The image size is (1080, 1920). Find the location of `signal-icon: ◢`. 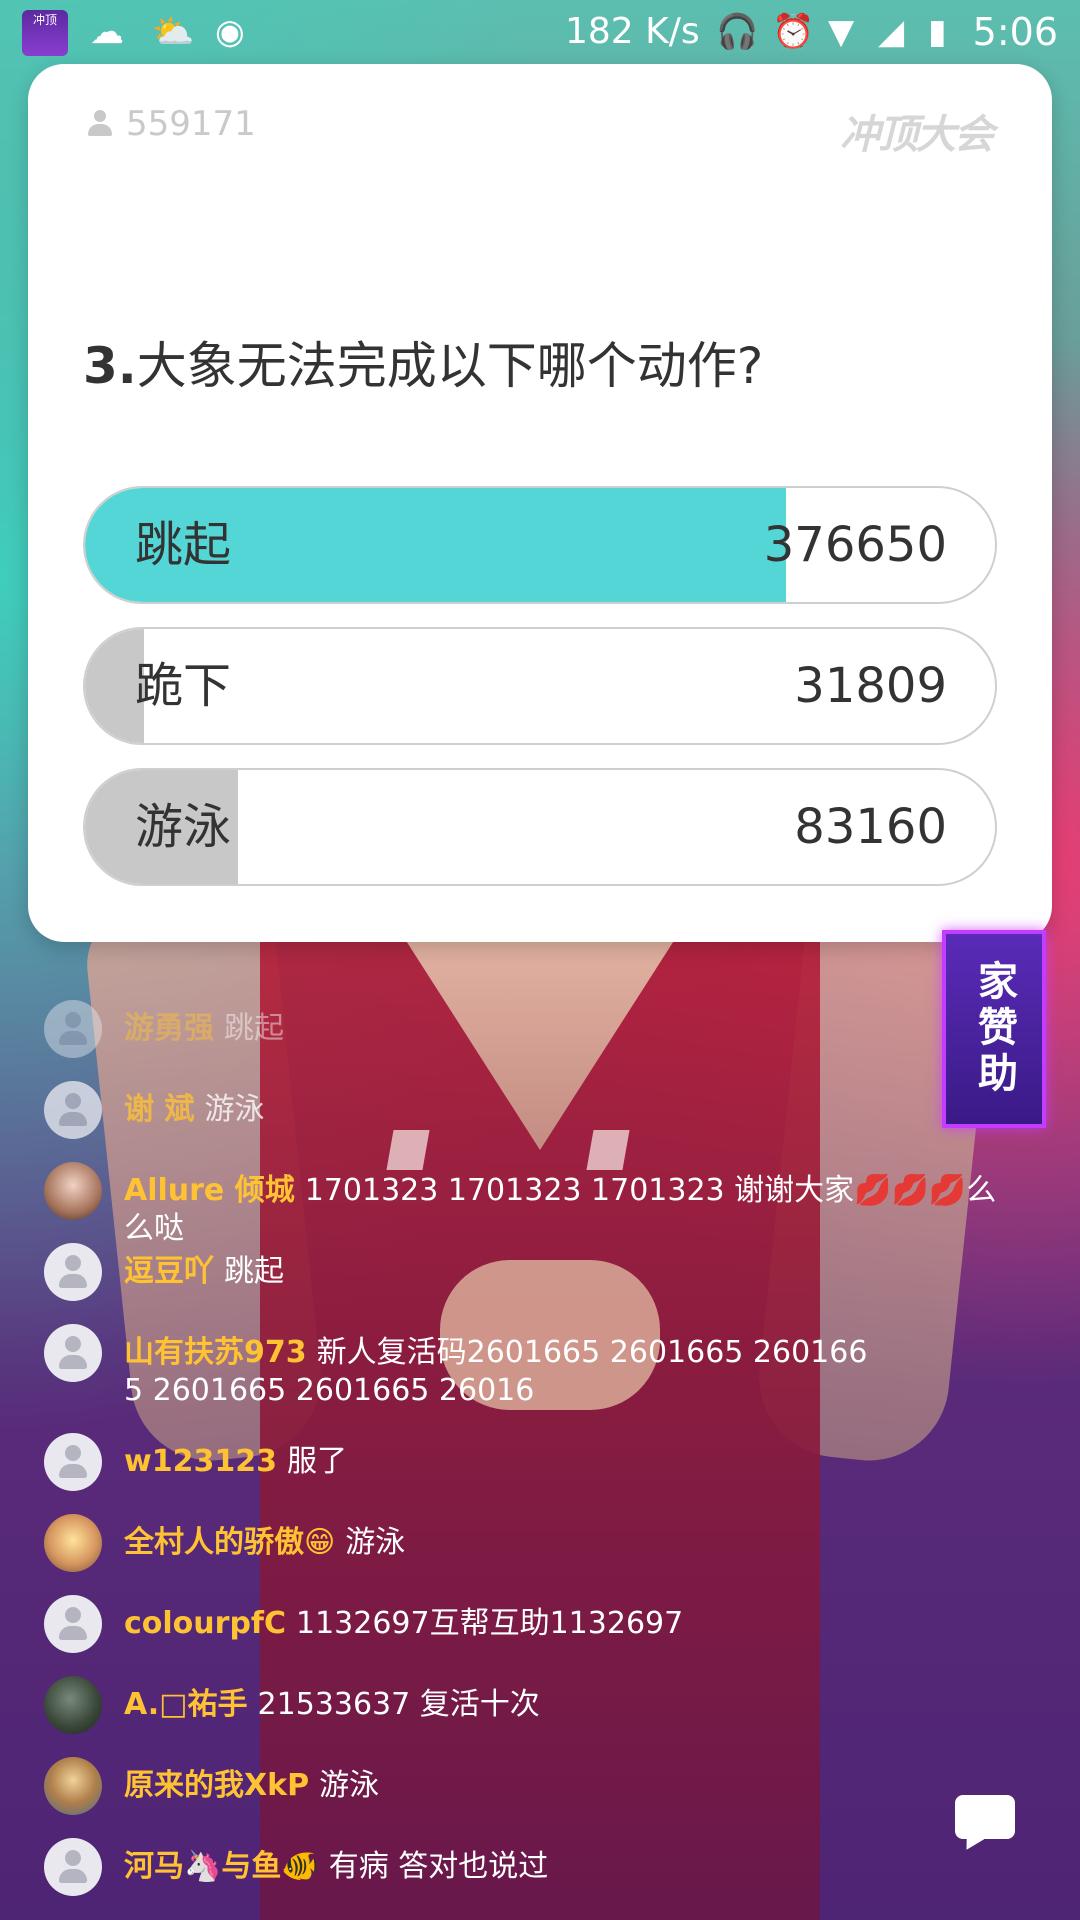

signal-icon: ◢ is located at coordinates (891, 32).